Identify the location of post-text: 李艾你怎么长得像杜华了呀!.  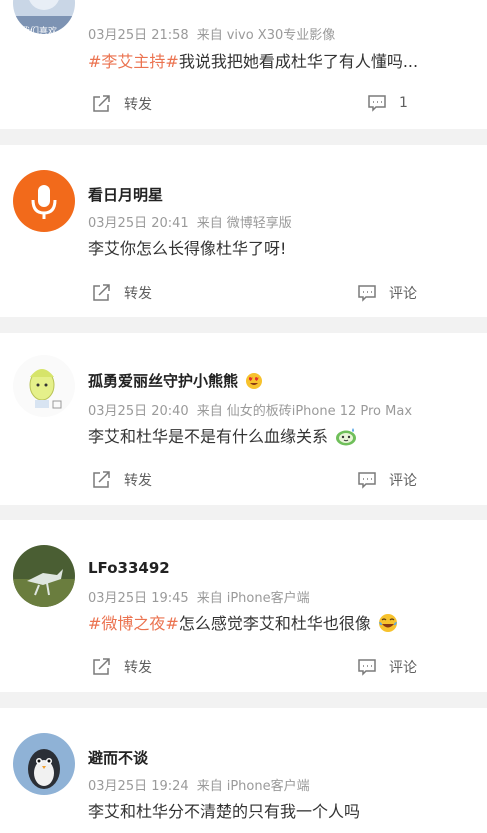
(187, 248).